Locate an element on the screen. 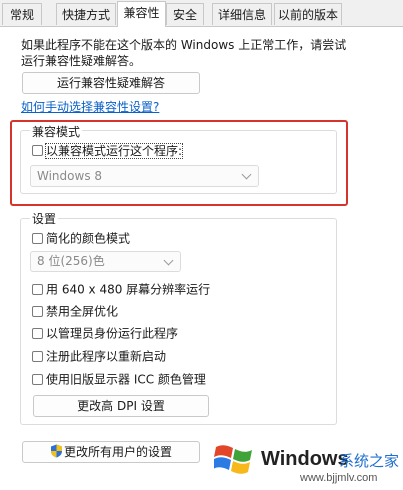 The height and width of the screenshot is (490, 403). disable-fullscreen-label: 禁用全屏优化 is located at coordinates (82, 311).